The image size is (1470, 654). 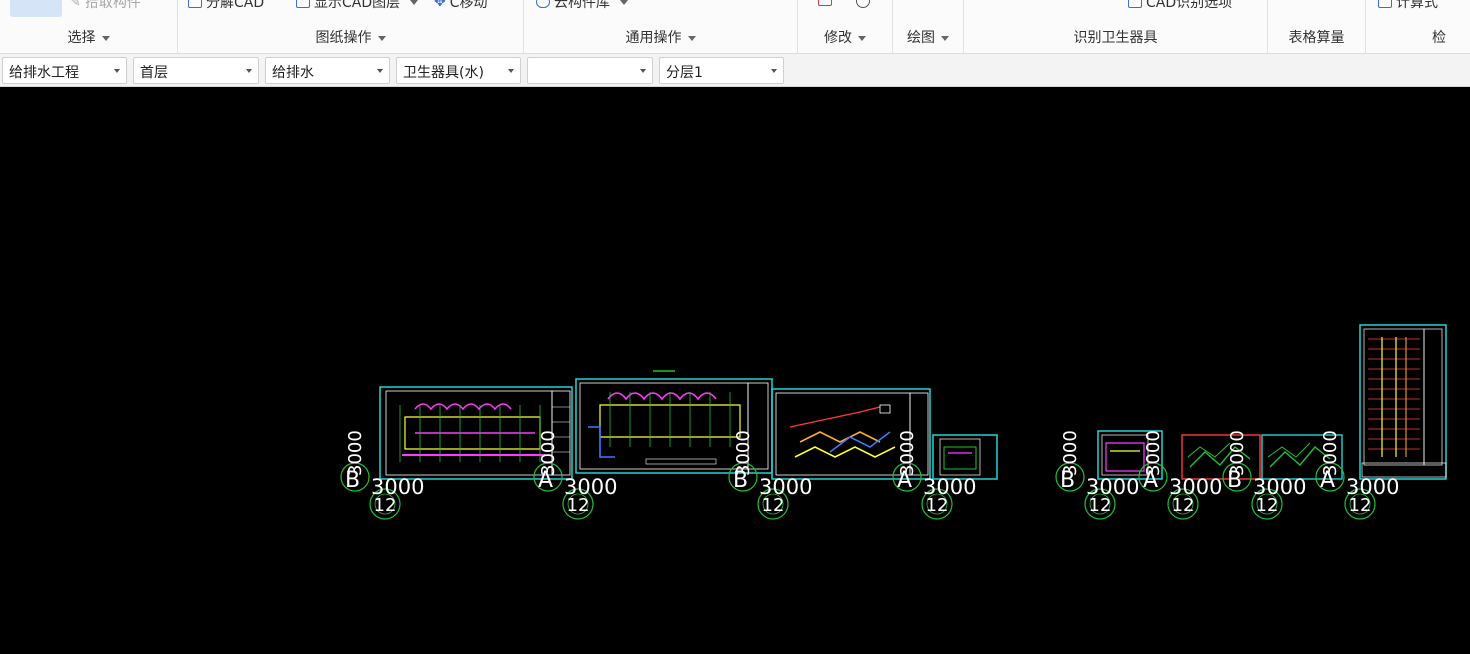 I want to click on combo-toolbar: 给排水工程 首层 给排水 卫生器具(水) 分层1, so click(x=735, y=70).